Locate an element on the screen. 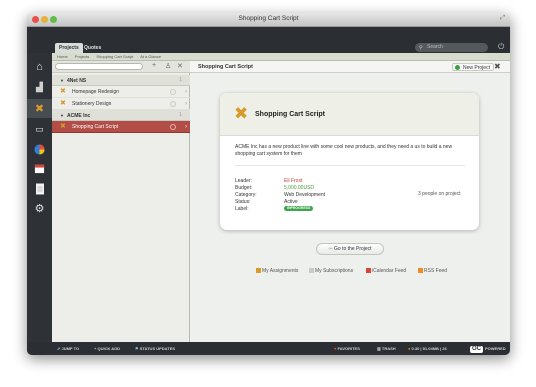  window-title: Shopping Cart Script is located at coordinates (268, 18).